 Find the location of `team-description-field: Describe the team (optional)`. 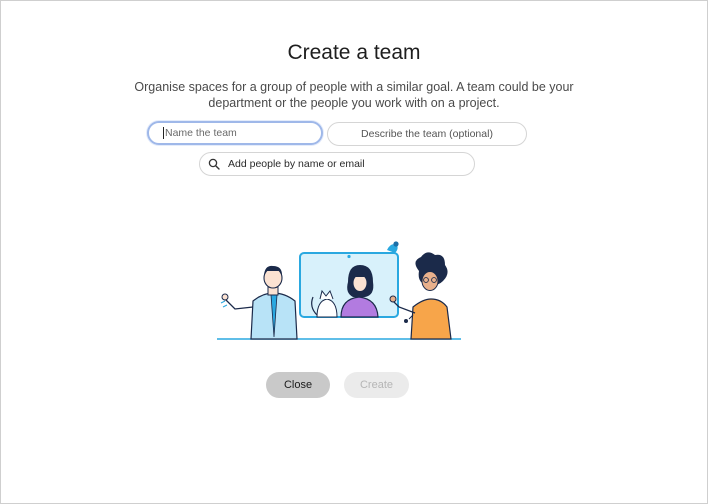

team-description-field: Describe the team (optional) is located at coordinates (427, 134).